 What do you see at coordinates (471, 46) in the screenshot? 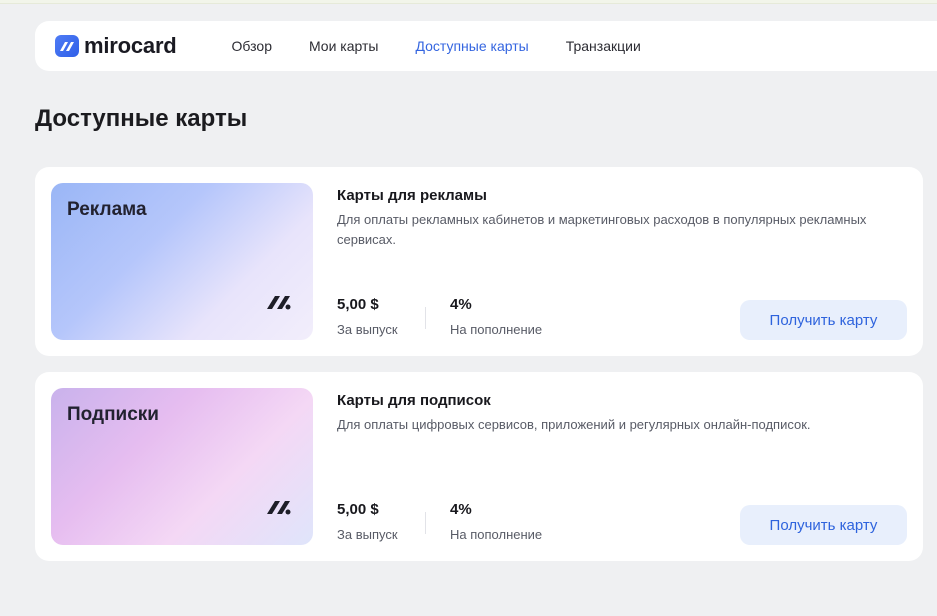
I see `nav-item-available-cards: Доступные карты` at bounding box center [471, 46].